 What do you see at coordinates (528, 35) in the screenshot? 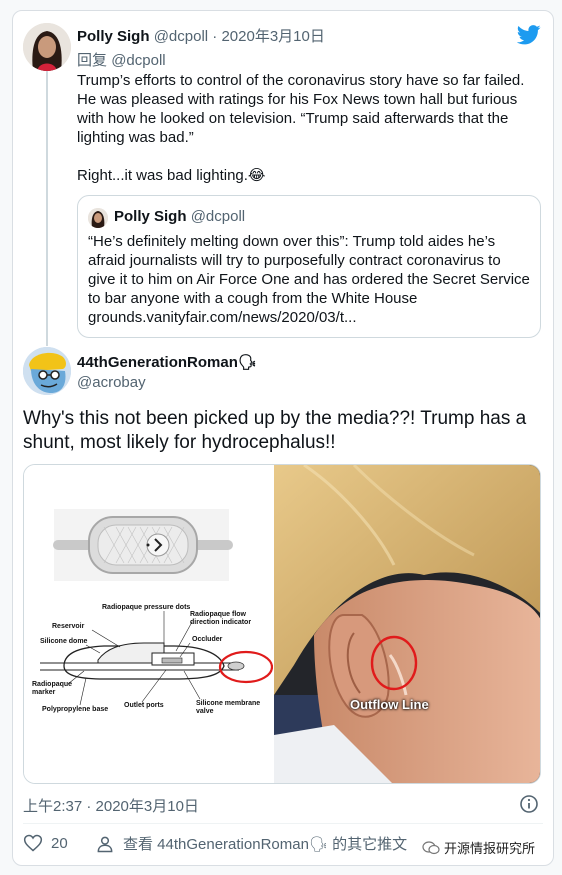
I see `twitter-bird-icon` at bounding box center [528, 35].